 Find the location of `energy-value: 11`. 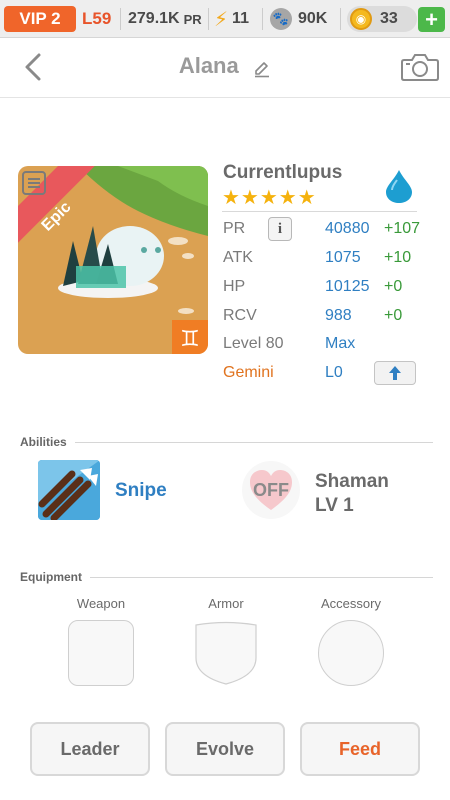

energy-value: 11 is located at coordinates (240, 18).